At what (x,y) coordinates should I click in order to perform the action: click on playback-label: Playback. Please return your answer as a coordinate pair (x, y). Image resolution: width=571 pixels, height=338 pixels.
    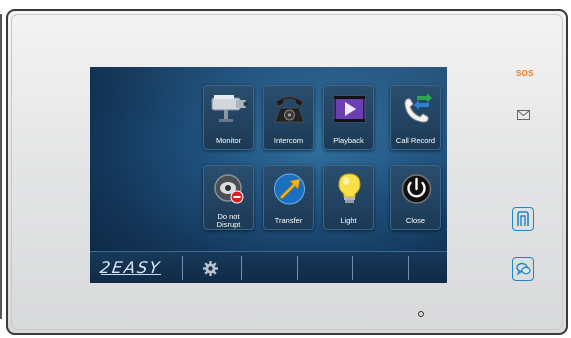
    Looking at the image, I should click on (348, 140).